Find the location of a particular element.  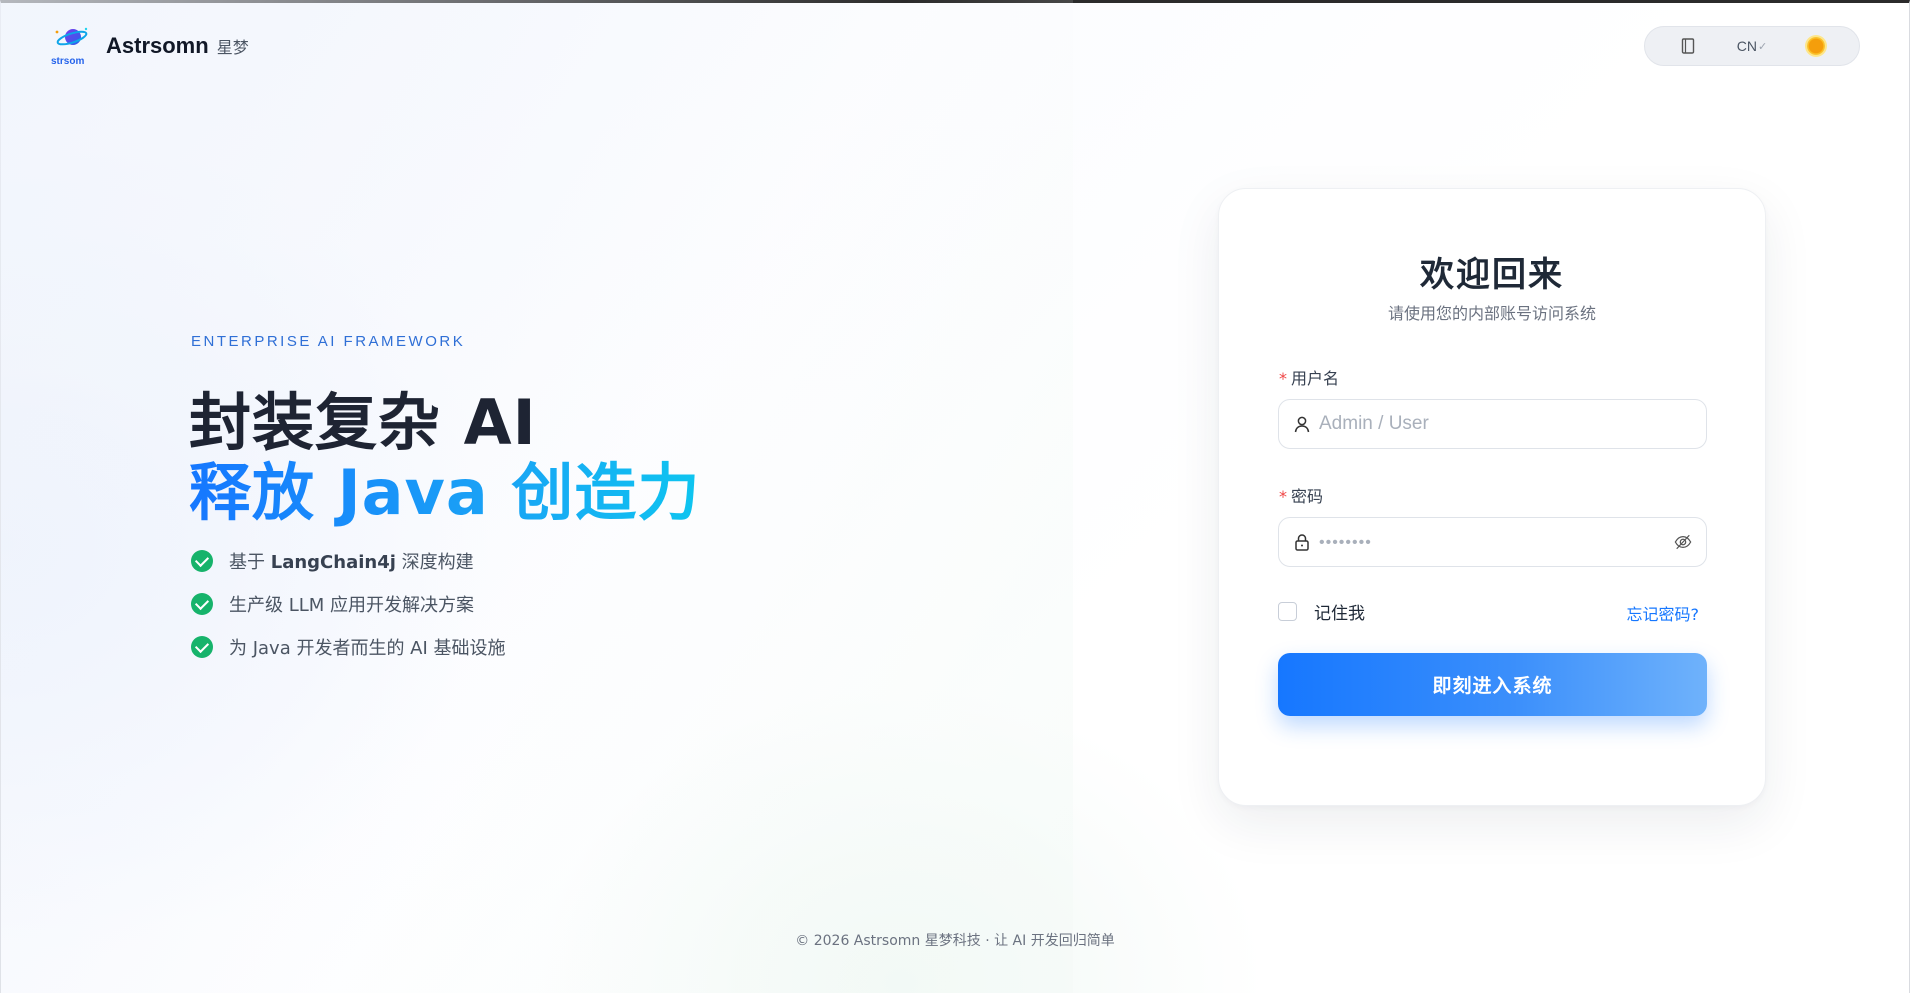

brand-logo: strsom Astrsomn 星梦 is located at coordinates (148, 46).